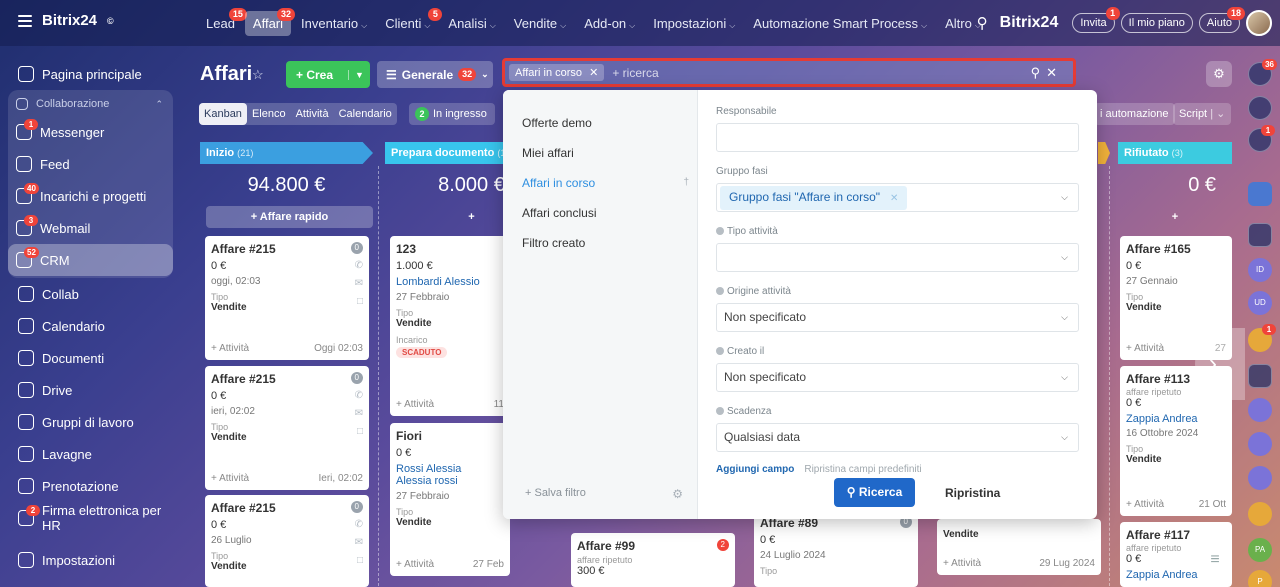  What do you see at coordinates (600, 123) in the screenshot?
I see `filter-preset: Offerte demo` at bounding box center [600, 123].